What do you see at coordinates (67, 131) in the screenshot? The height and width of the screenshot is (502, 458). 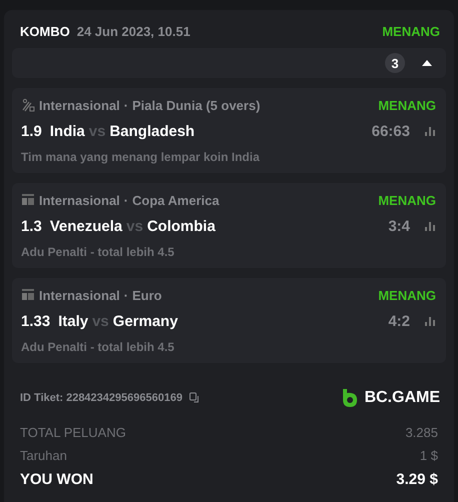 I see `team-name: India` at bounding box center [67, 131].